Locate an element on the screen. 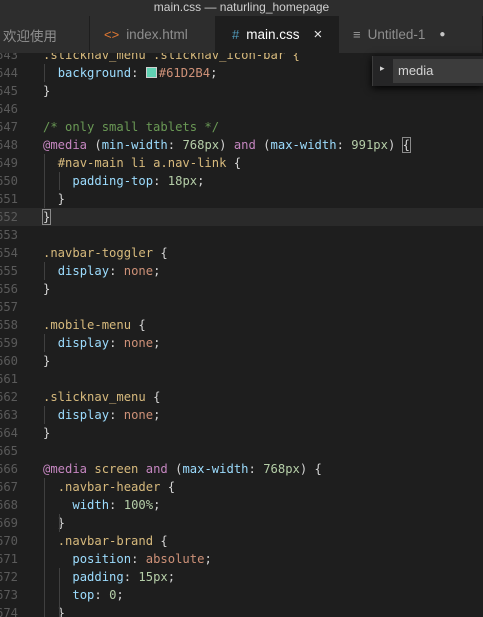  tab-main-css: # main.css × is located at coordinates (277, 34).